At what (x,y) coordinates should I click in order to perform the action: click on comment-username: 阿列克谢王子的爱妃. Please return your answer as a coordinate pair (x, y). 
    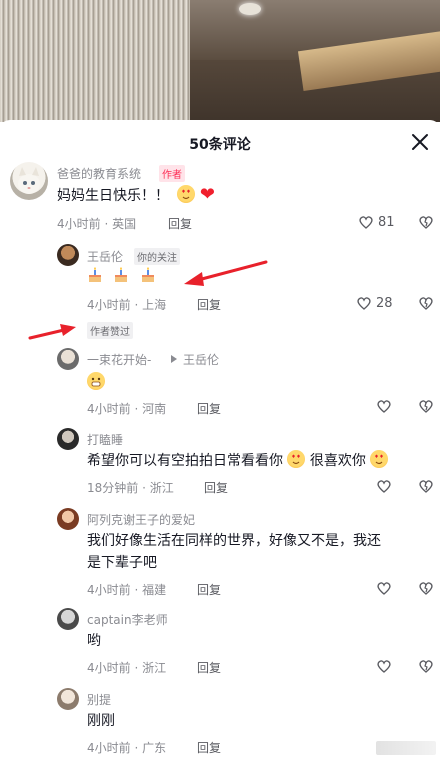
    Looking at the image, I should click on (141, 519).